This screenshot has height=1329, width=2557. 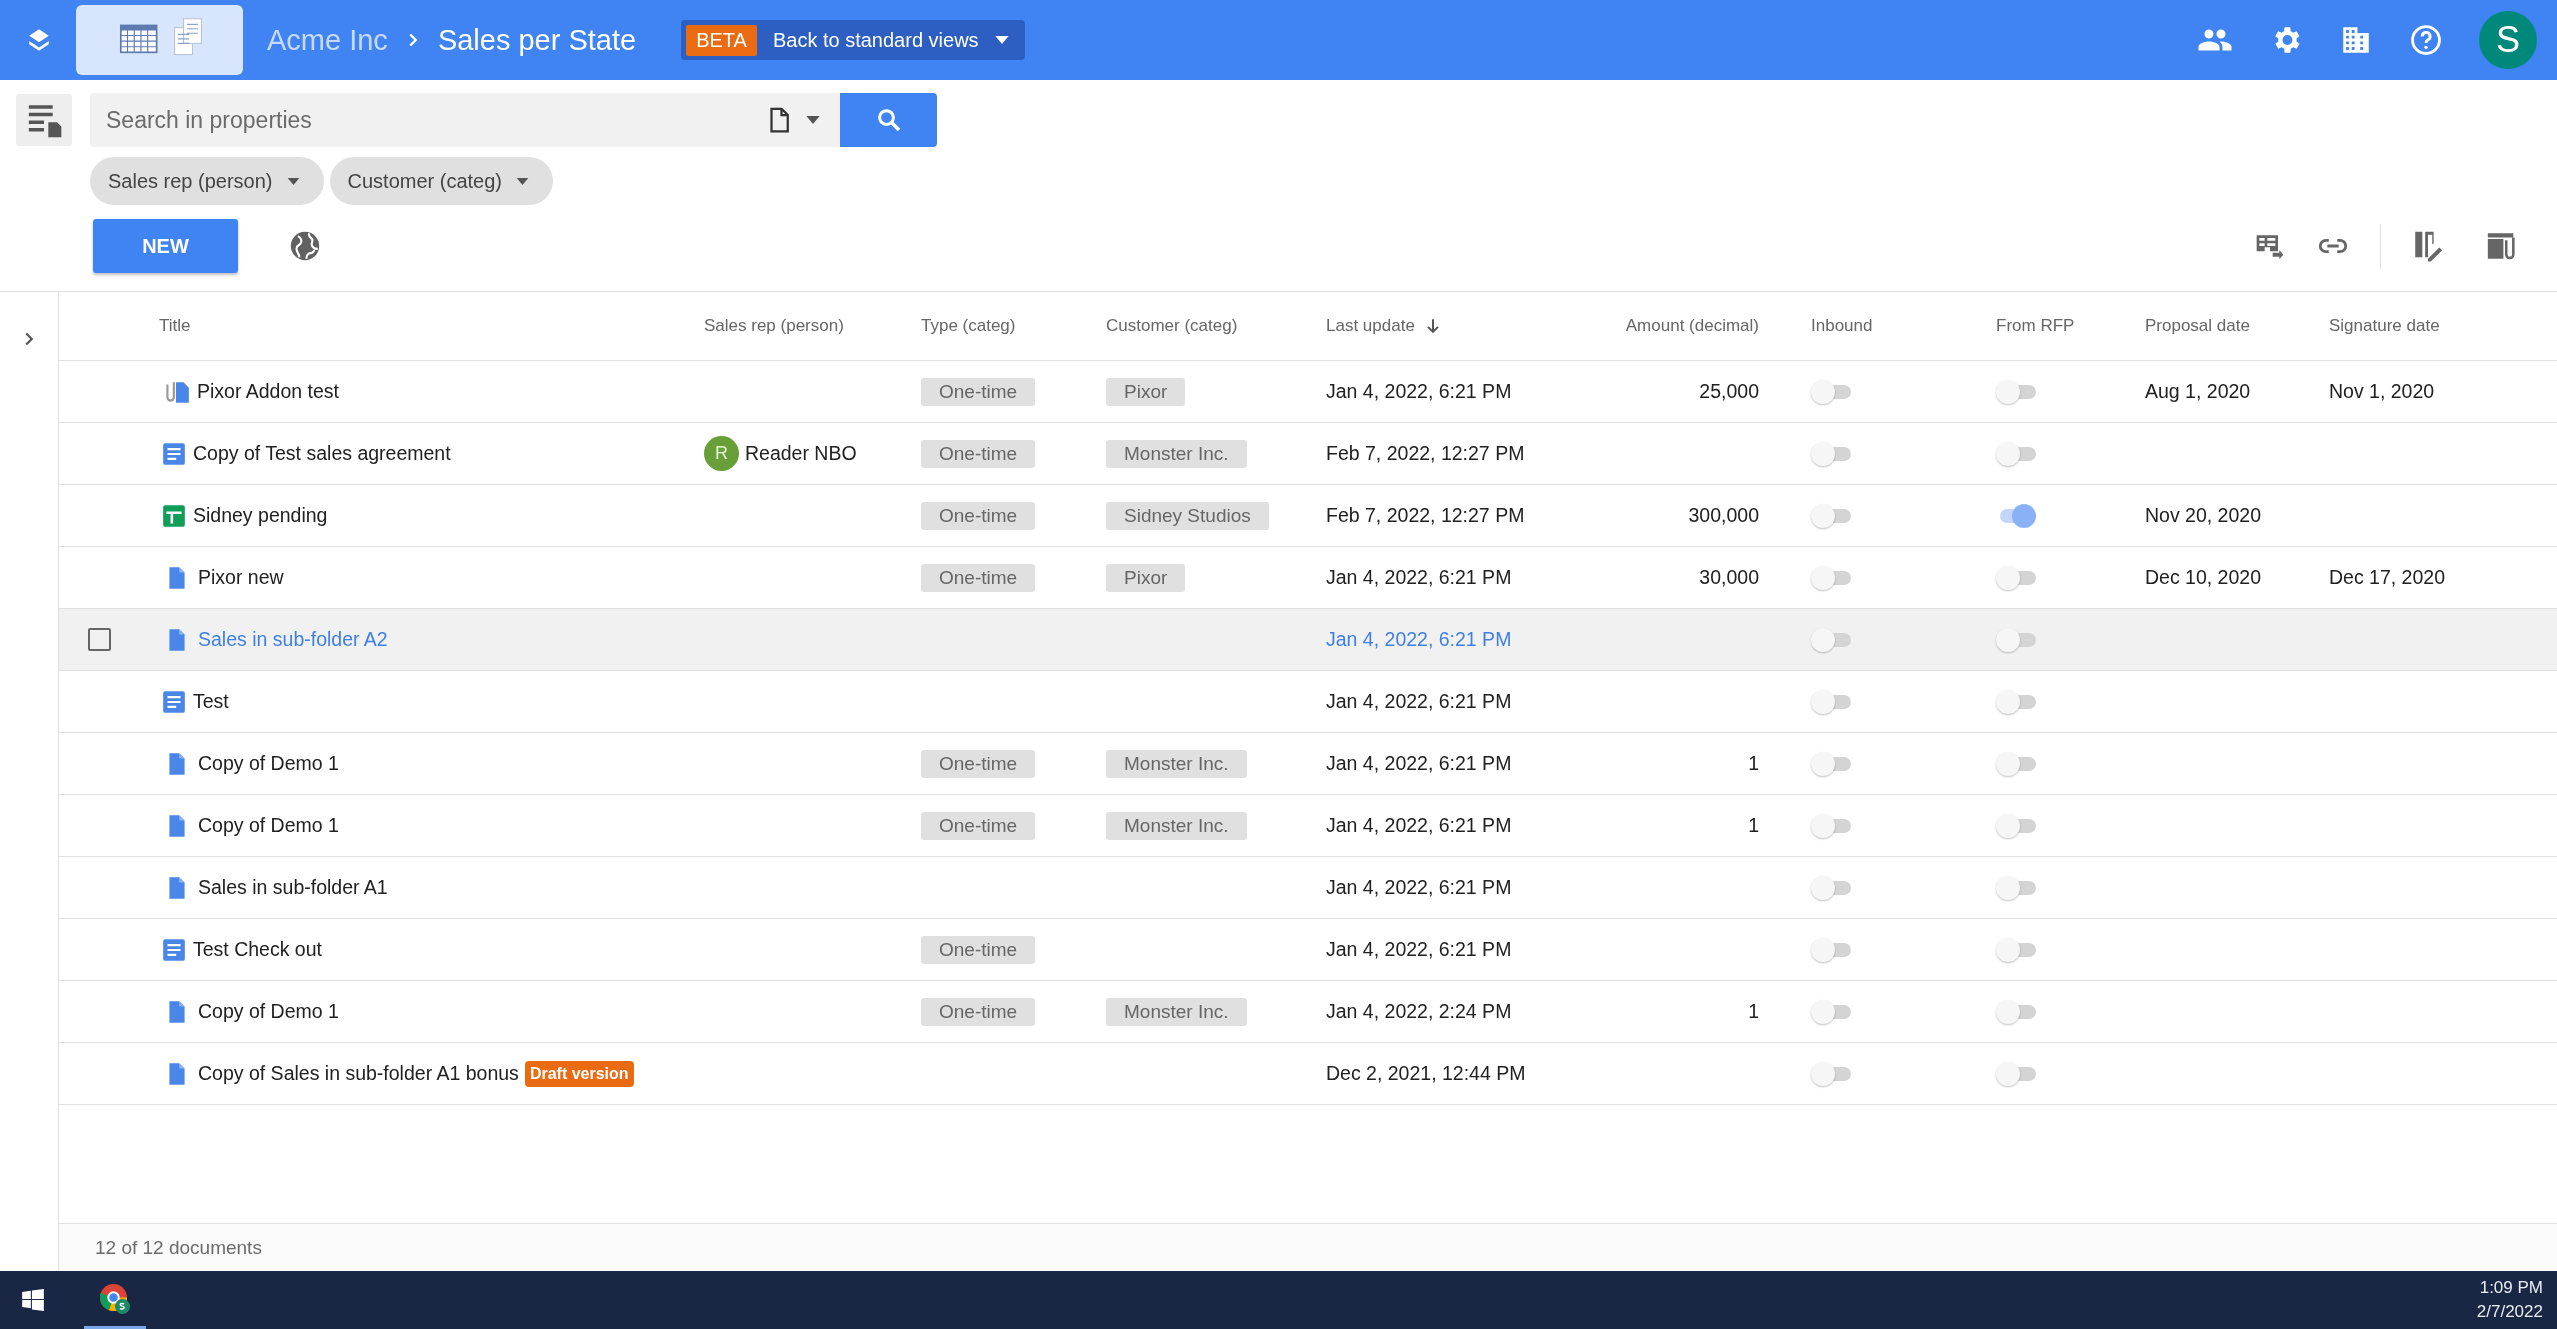 I want to click on table-cell: Dec 2, 2021, 12:44 PM, so click(x=1426, y=1073).